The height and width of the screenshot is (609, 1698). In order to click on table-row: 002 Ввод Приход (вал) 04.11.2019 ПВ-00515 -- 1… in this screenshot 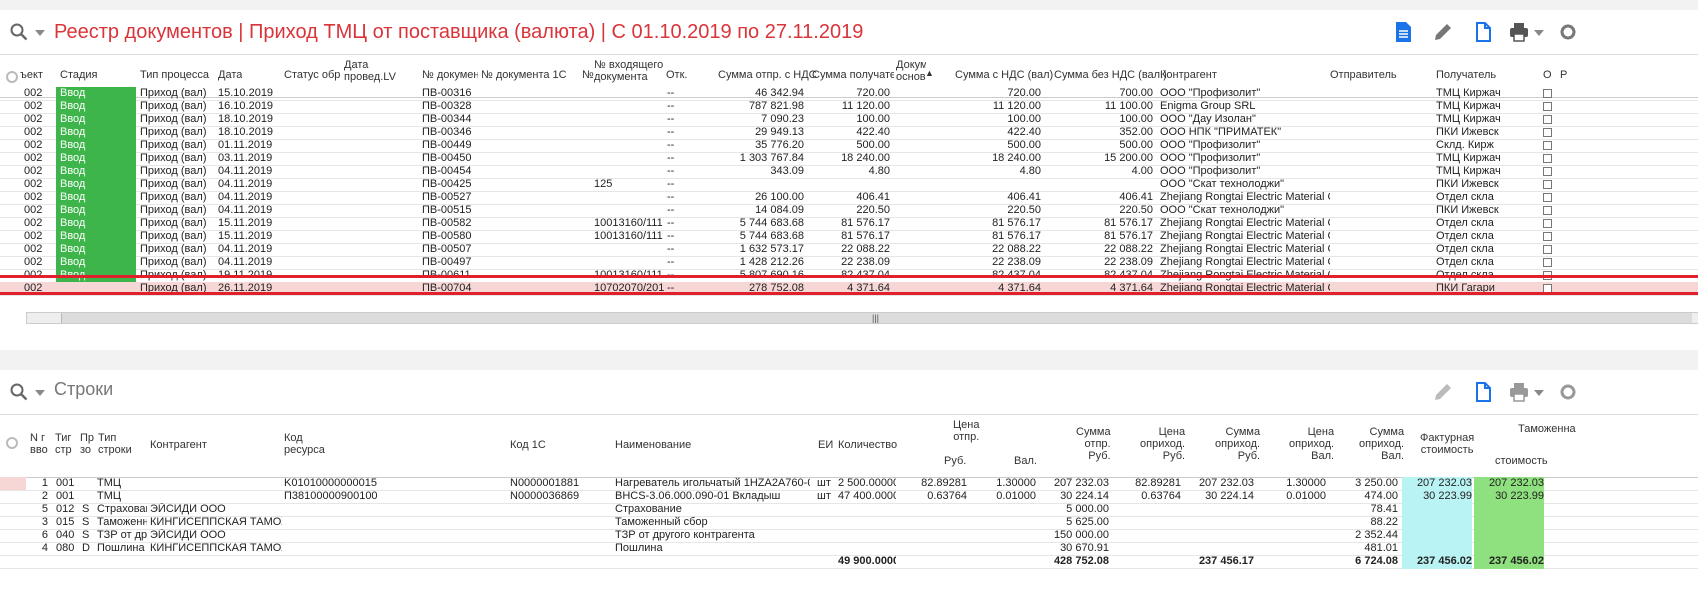, I will do `click(849, 211)`.